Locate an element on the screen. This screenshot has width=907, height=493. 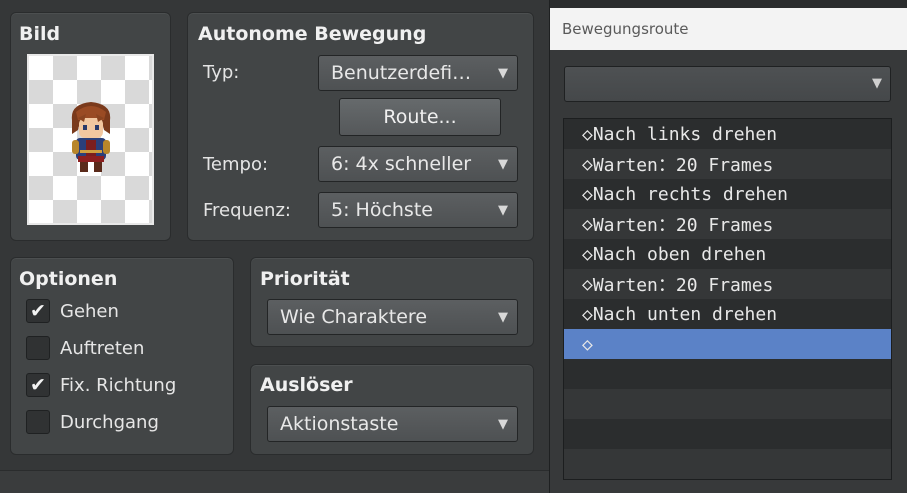
priority-dropdown: Wie Charaktere ▼ is located at coordinates (392, 317).